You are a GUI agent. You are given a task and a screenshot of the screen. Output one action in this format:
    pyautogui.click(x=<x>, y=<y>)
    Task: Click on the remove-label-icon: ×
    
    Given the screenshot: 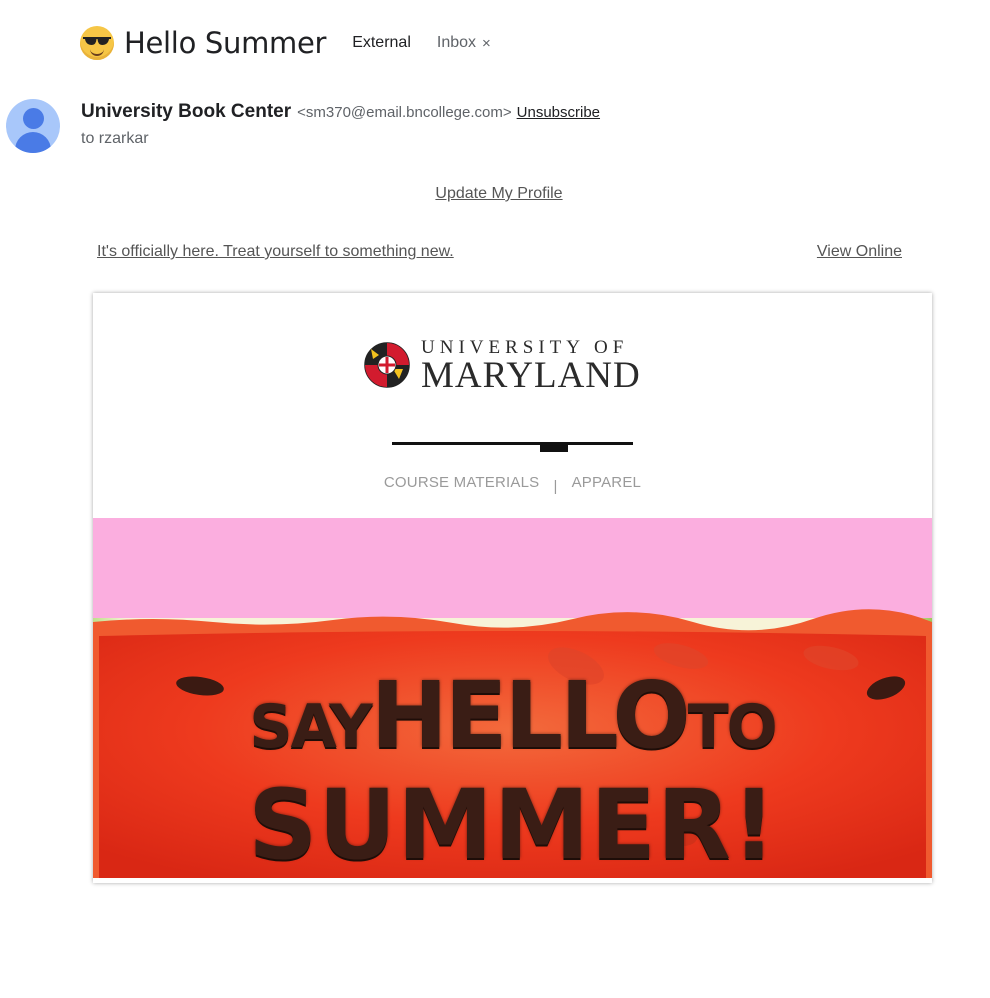 What is the action you would take?
    pyautogui.click(x=486, y=43)
    